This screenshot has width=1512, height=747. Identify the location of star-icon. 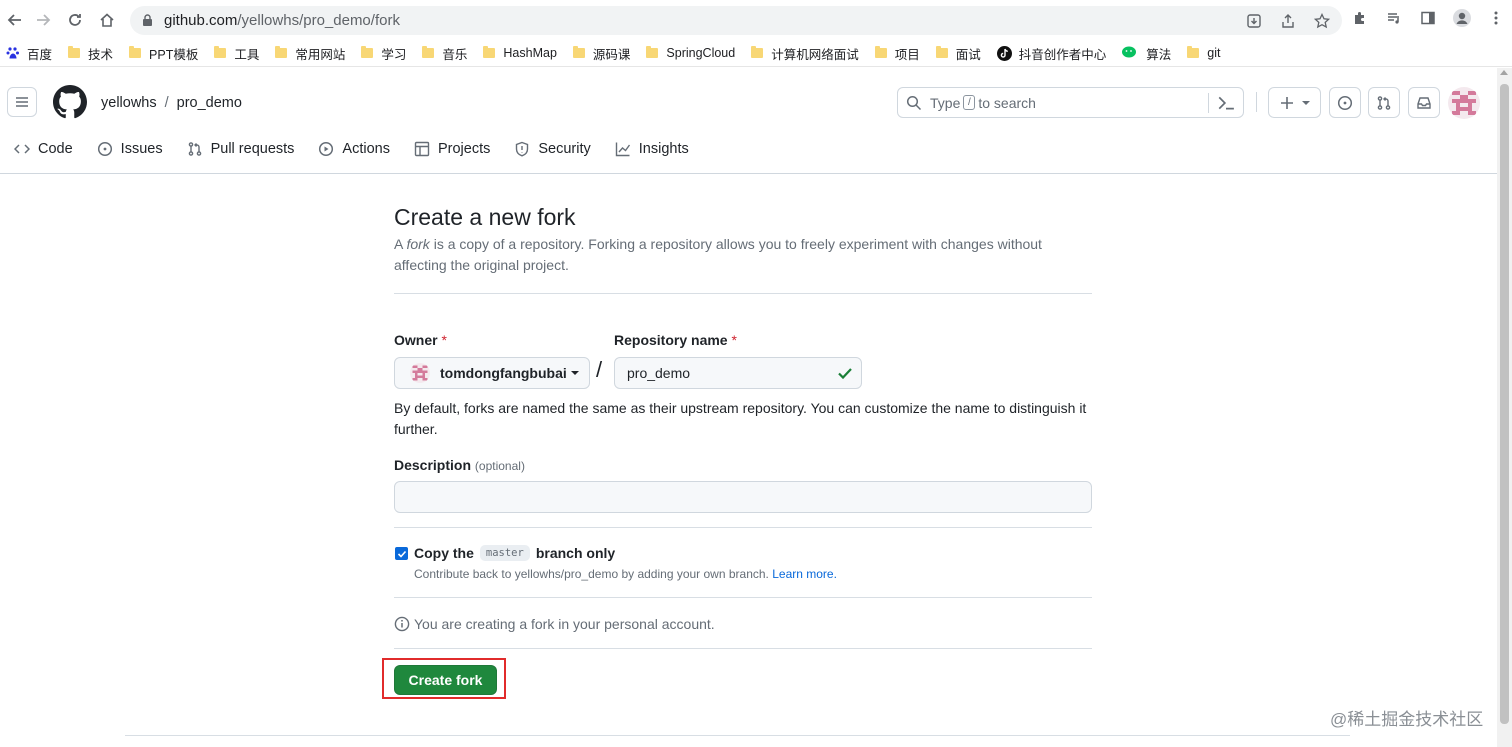
(1322, 21).